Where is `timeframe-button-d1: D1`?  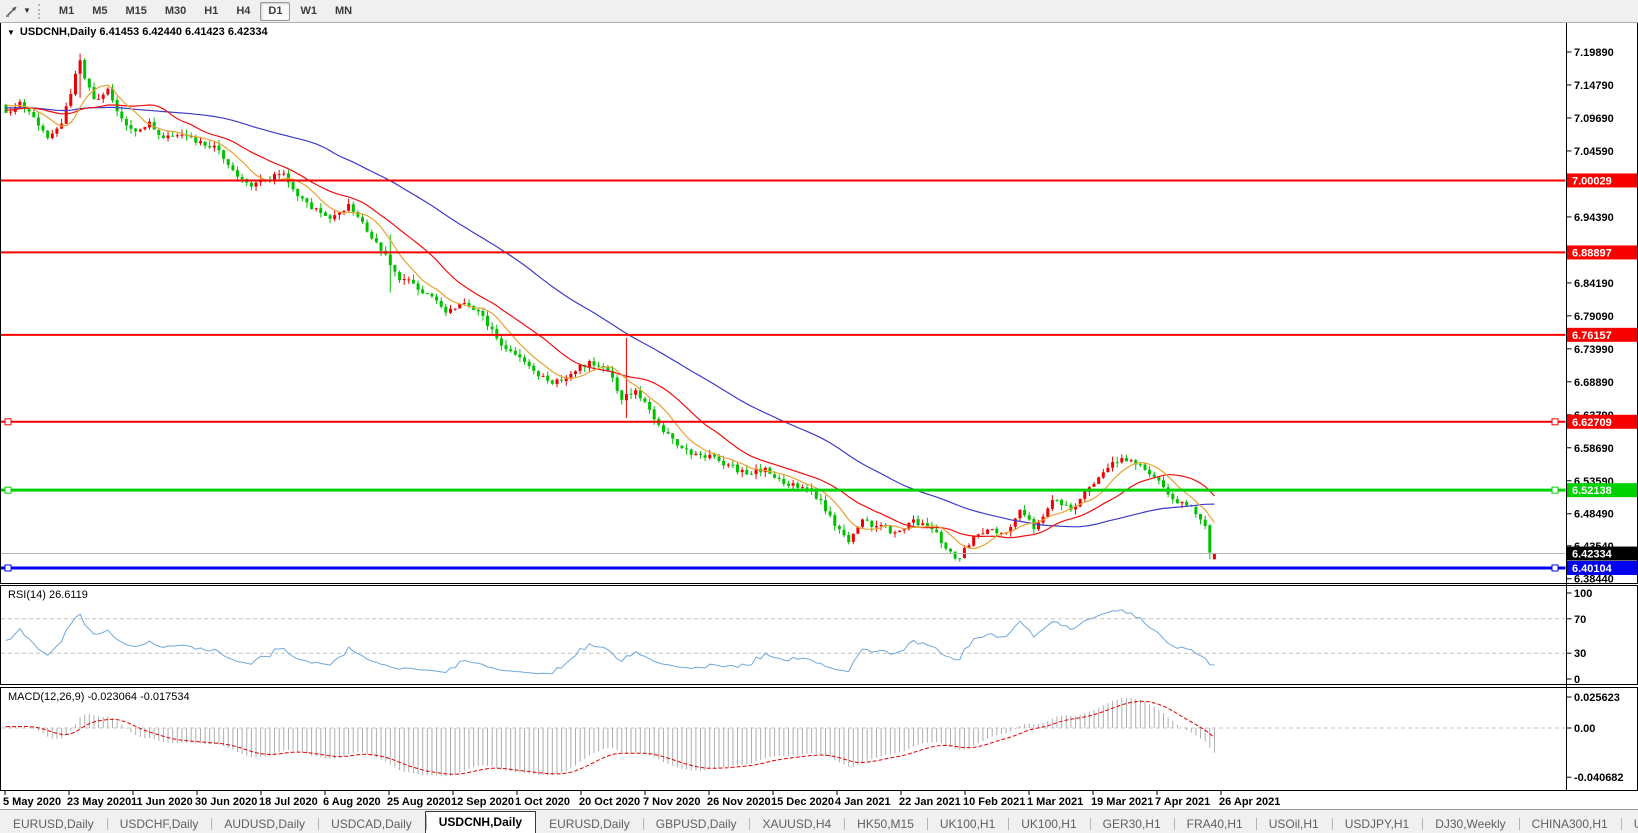
timeframe-button-d1: D1 is located at coordinates (275, 11).